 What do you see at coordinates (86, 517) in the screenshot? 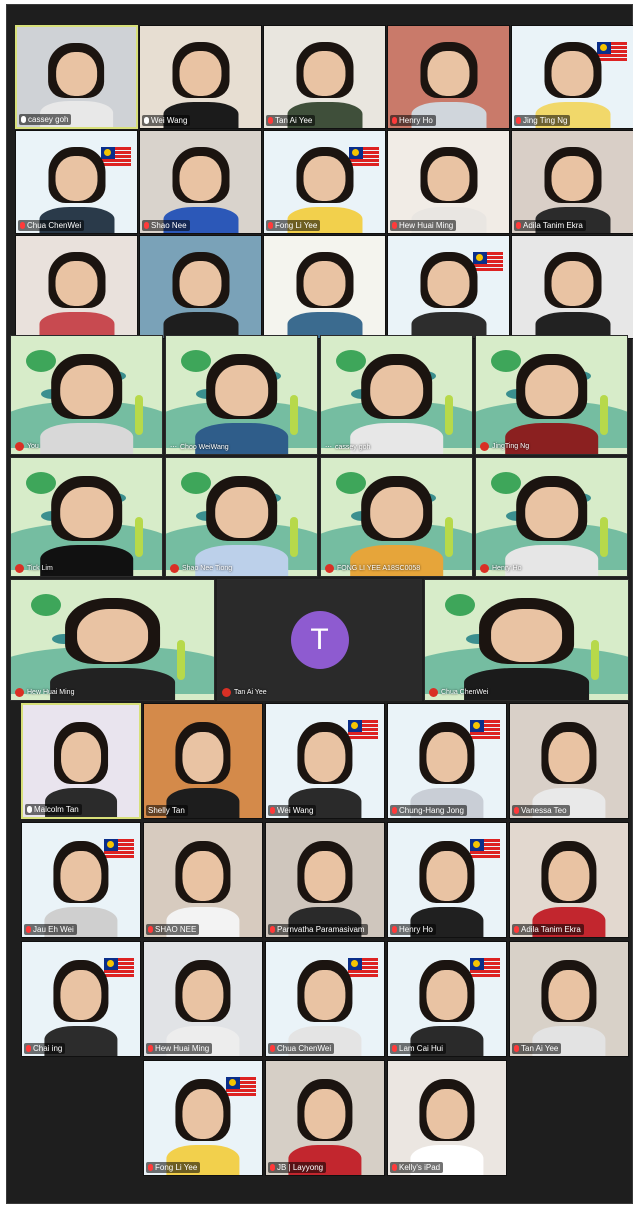
I see `meet-video-tile: Tick Lim` at bounding box center [86, 517].